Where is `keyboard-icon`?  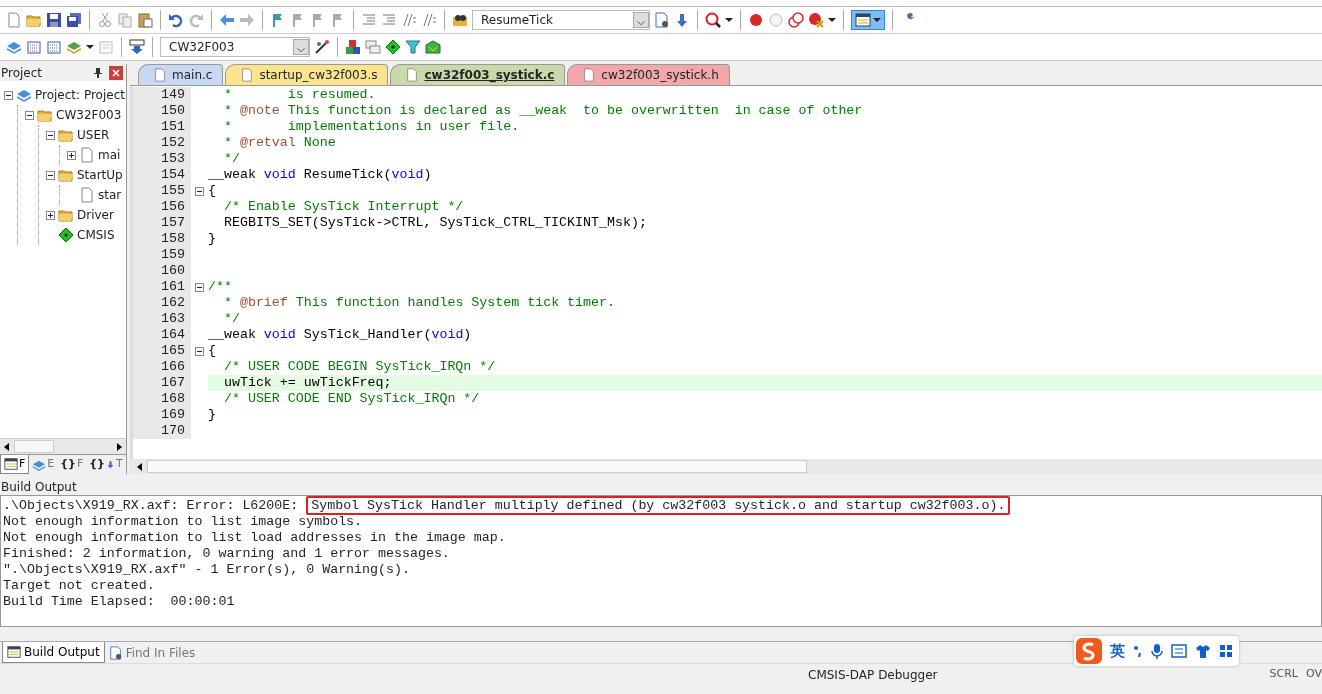 keyboard-icon is located at coordinates (1179, 651).